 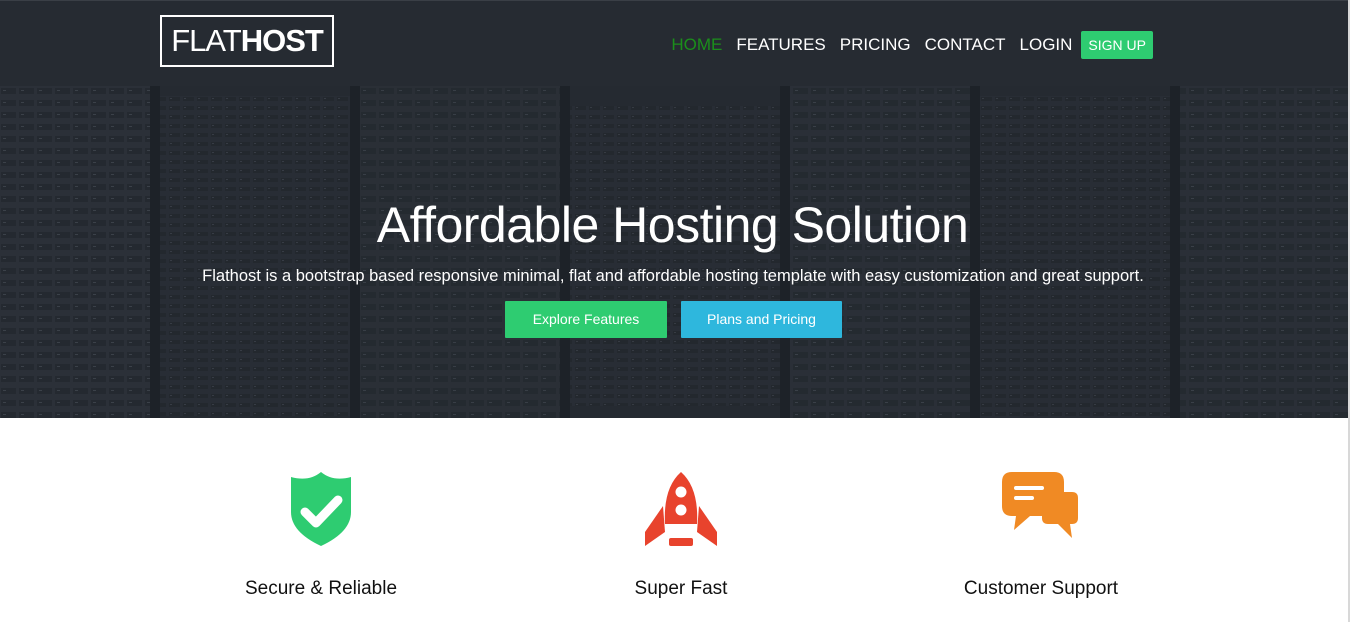 What do you see at coordinates (1041, 510) in the screenshot?
I see `chat-bubbles-icon` at bounding box center [1041, 510].